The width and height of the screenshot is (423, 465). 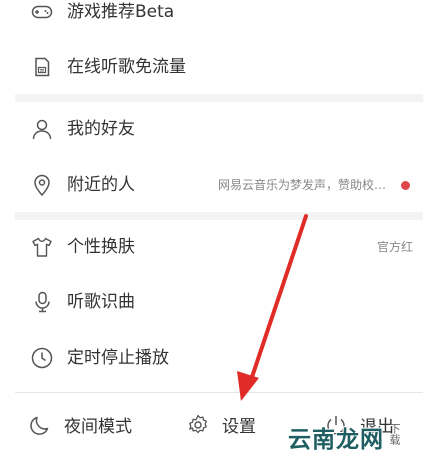 I want to click on gear-icon, so click(x=198, y=425).